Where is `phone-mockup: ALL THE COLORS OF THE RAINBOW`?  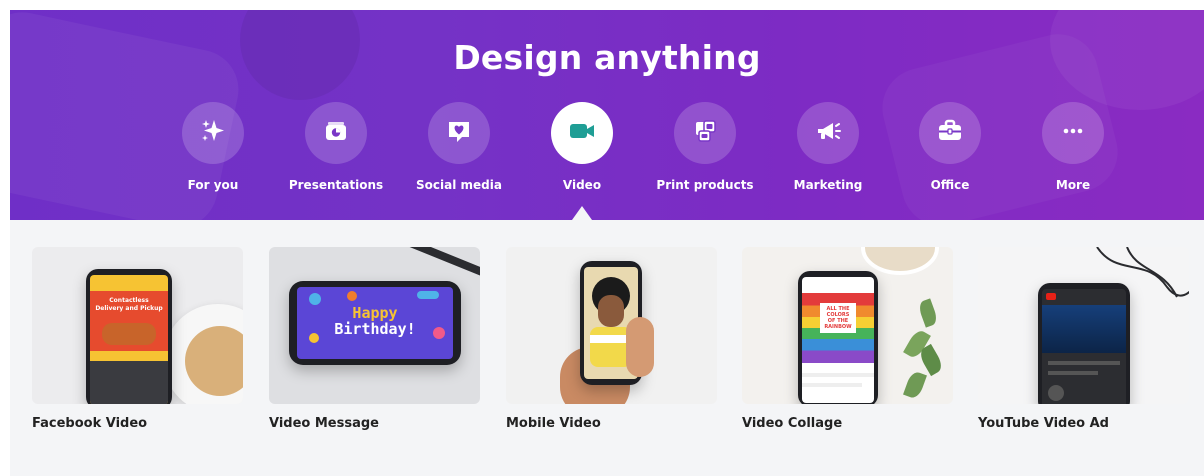
phone-mockup: ALL THE COLORS OF THE RAINBOW is located at coordinates (838, 337).